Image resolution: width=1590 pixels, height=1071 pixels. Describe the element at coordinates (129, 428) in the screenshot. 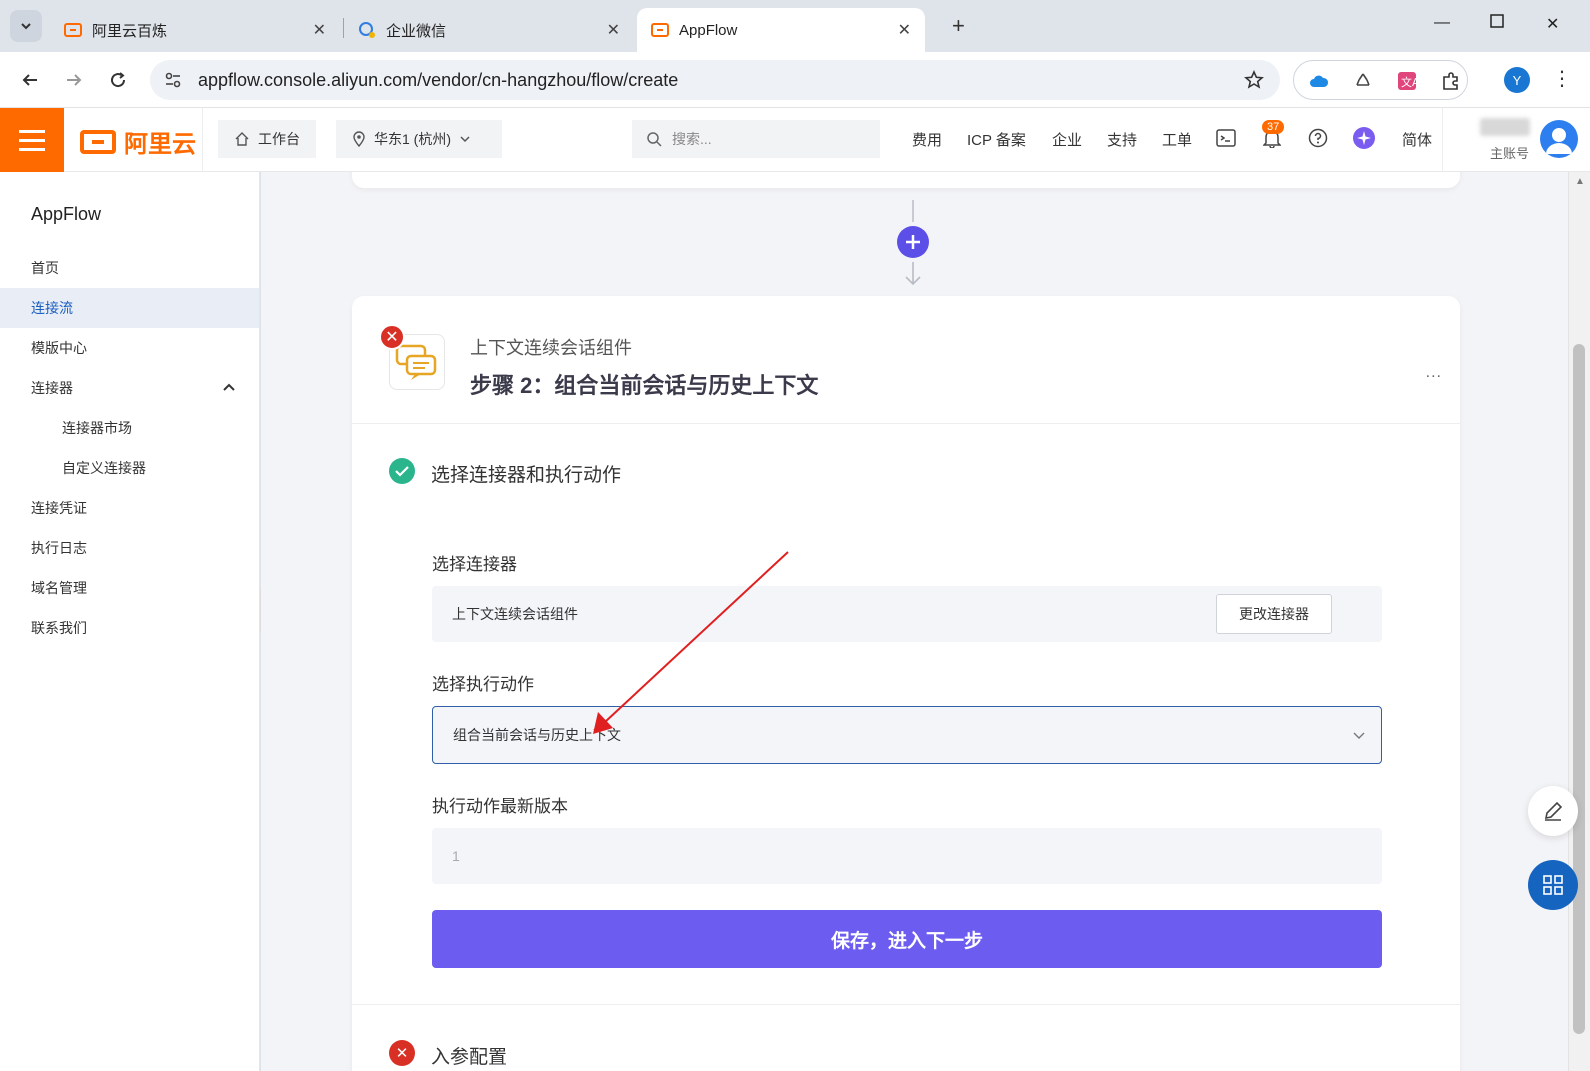

I see `sidebar-item-connector-market: 连接器市场` at that location.